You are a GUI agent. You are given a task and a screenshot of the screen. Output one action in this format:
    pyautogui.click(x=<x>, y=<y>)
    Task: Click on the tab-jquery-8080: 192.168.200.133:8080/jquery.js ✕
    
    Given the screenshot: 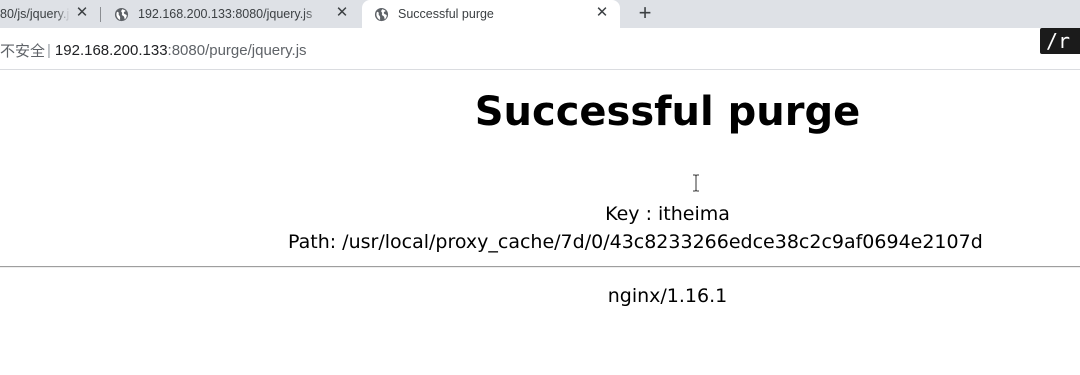 What is the action you would take?
    pyautogui.click(x=232, y=14)
    